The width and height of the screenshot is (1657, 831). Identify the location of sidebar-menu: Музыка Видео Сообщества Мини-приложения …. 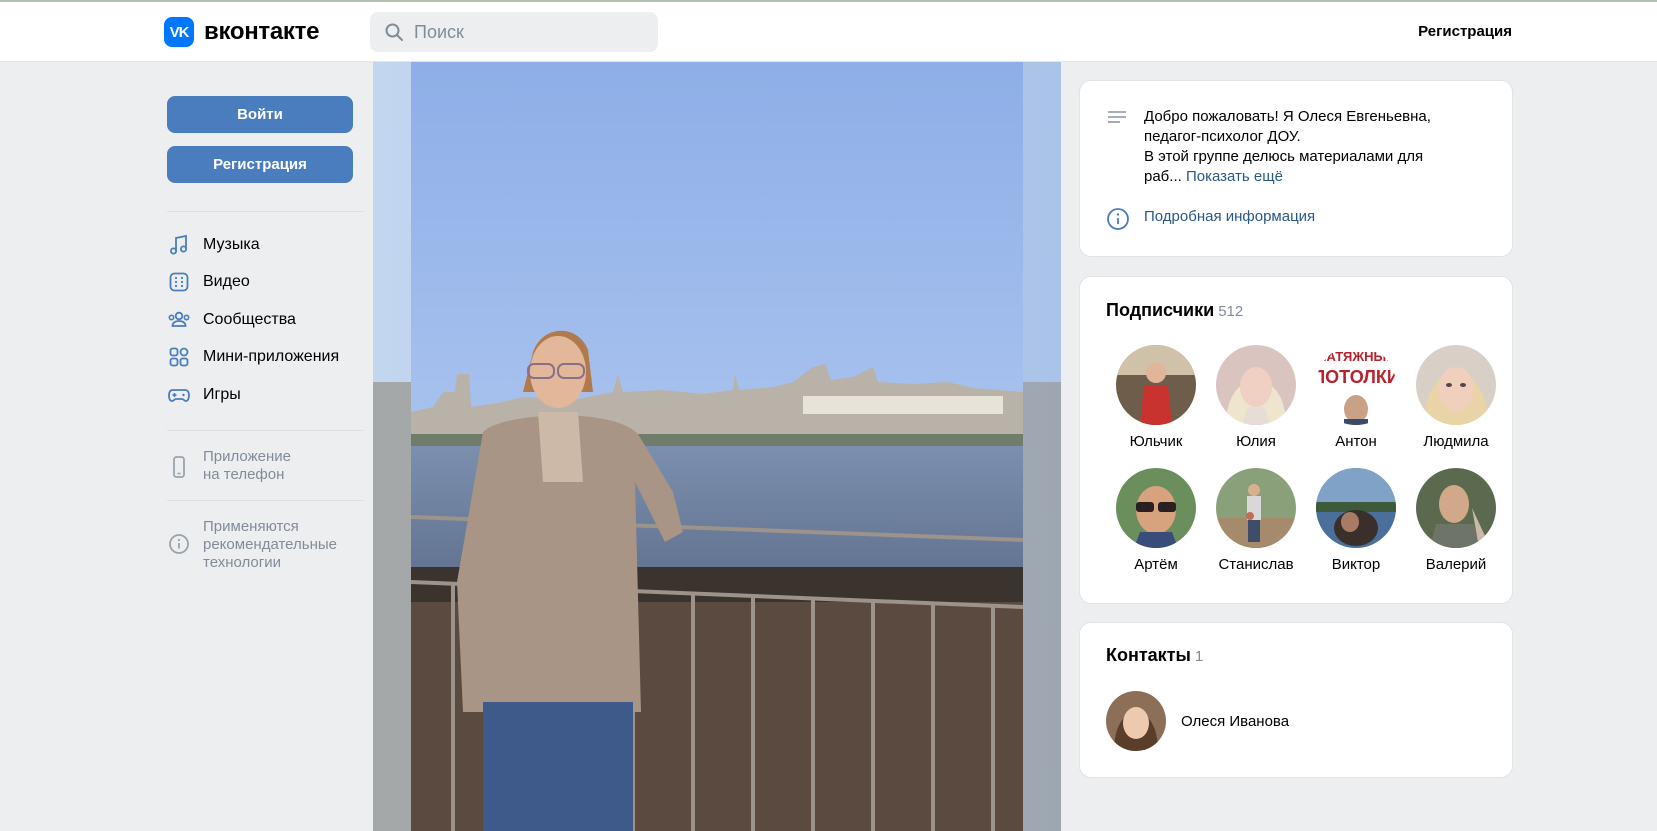
(265, 320).